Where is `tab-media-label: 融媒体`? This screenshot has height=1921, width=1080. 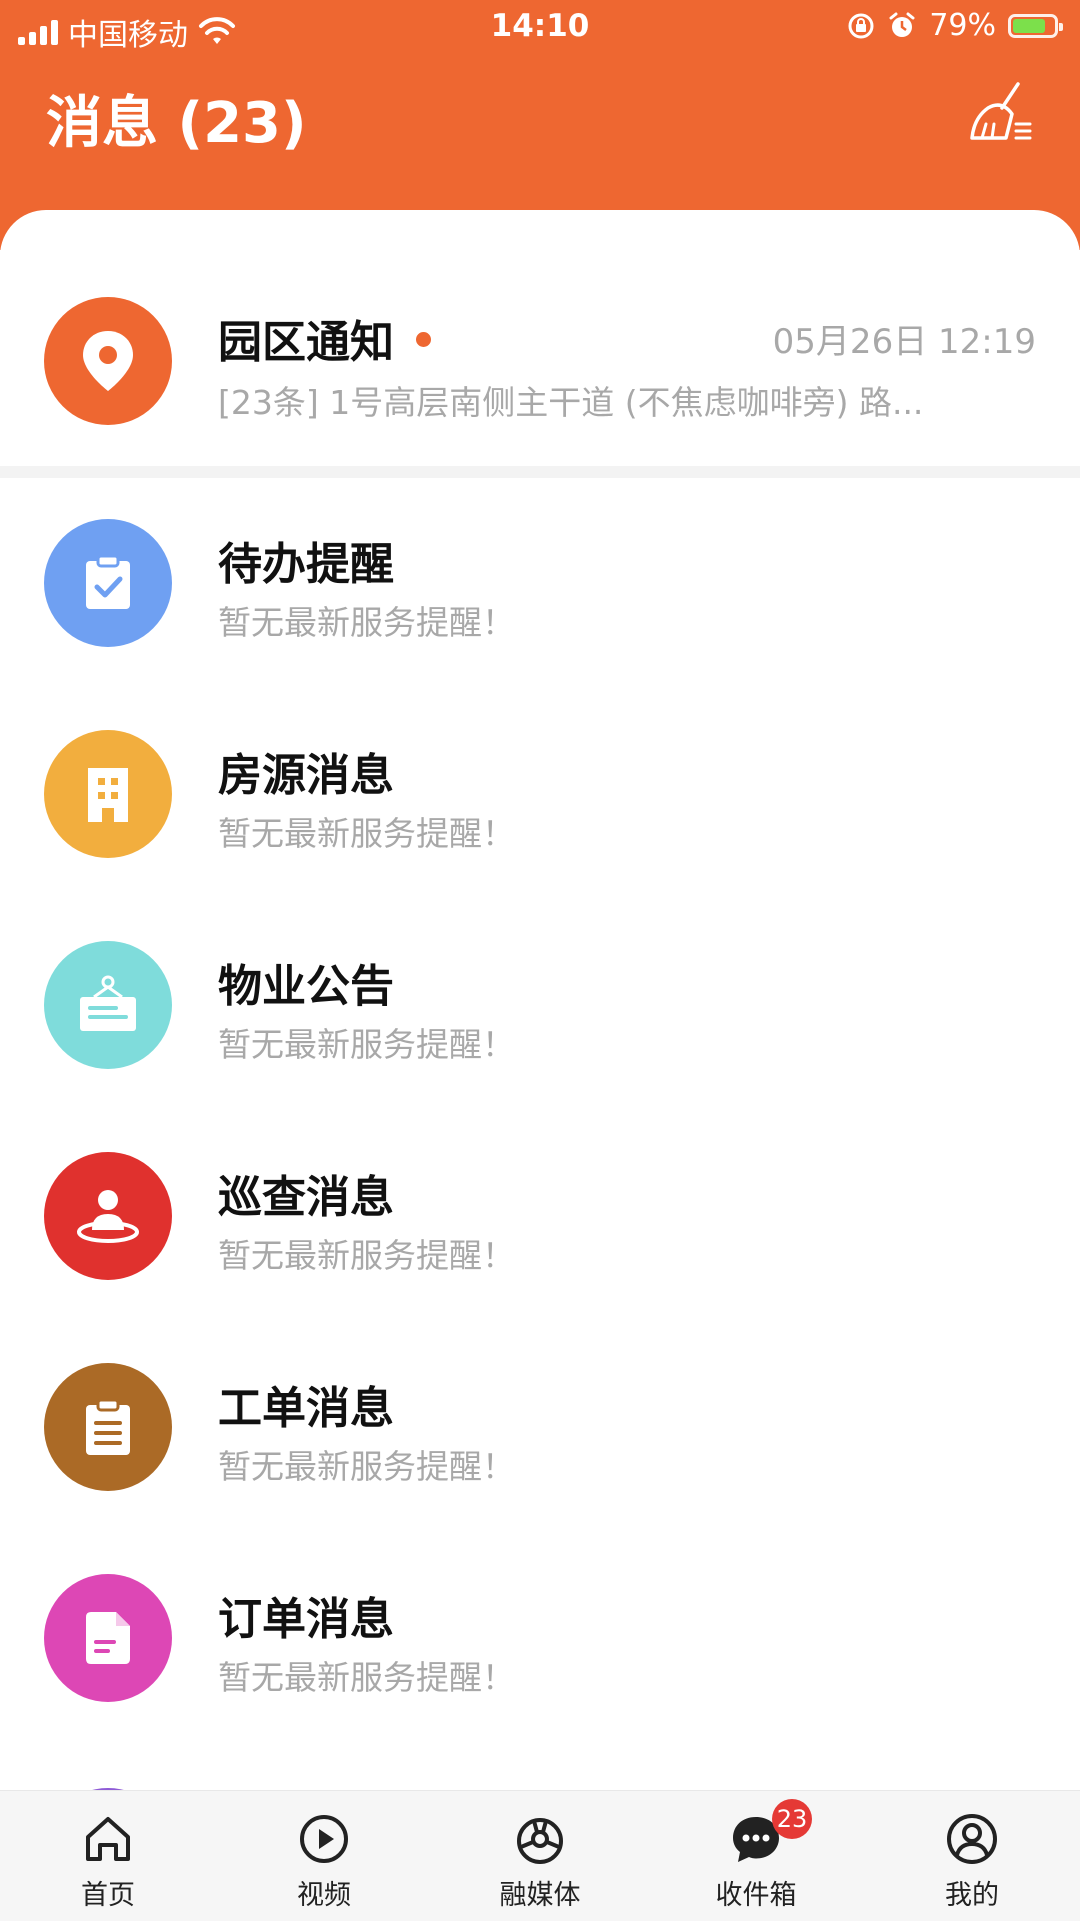
tab-media-label: 融媒体 is located at coordinates (540, 1895).